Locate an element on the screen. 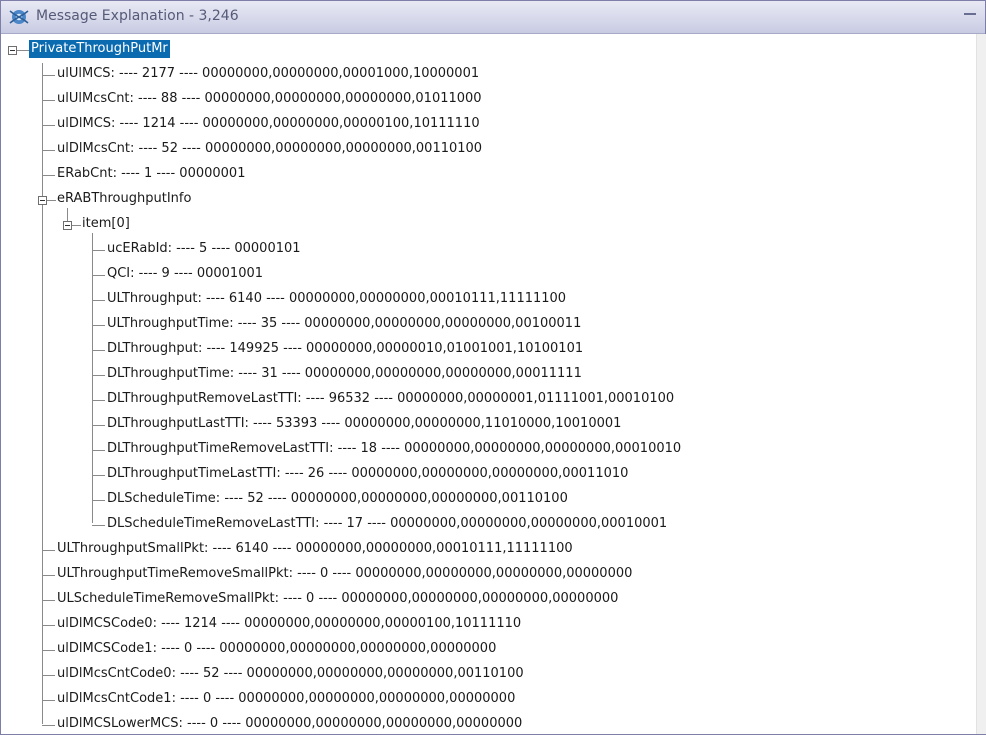 The width and height of the screenshot is (986, 735). app-icon is located at coordinates (19, 17).